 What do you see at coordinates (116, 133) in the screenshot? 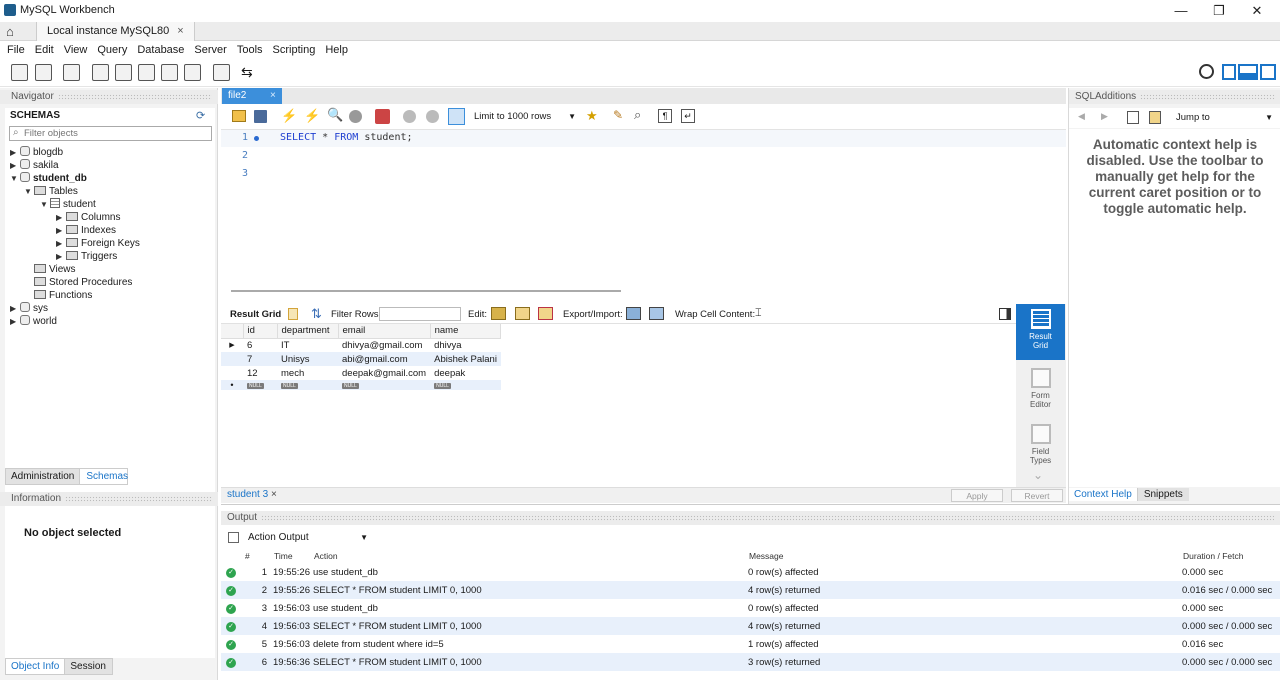
I see `filter-objects-input` at bounding box center [116, 133].